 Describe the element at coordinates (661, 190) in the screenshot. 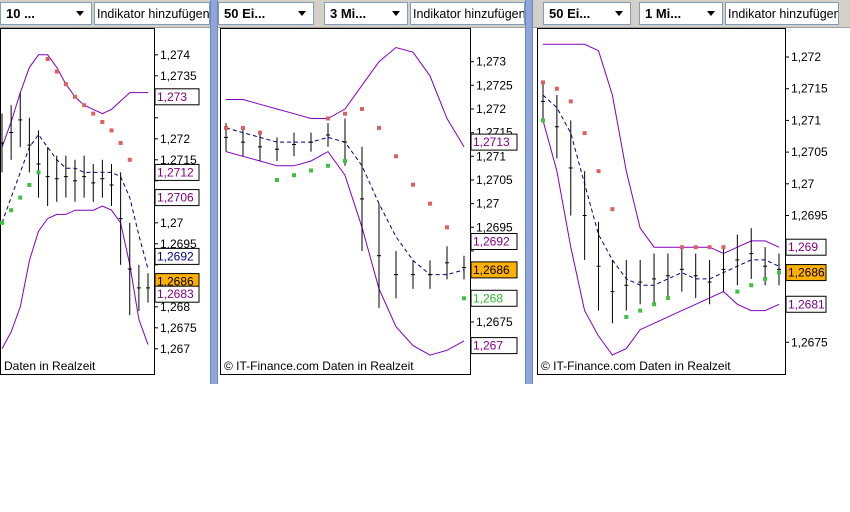

I see `moving-average-line` at that location.